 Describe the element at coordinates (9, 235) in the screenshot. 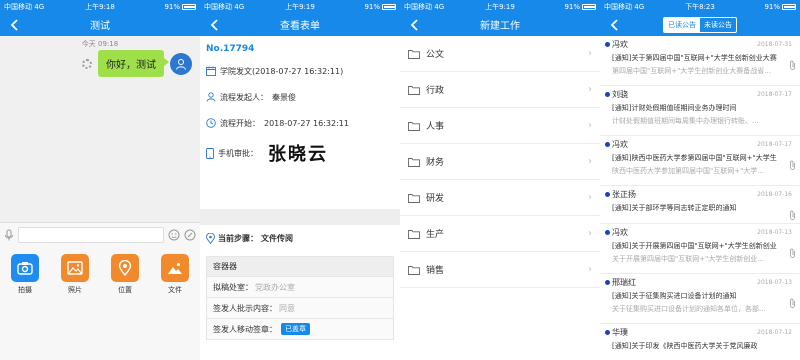

I see `microphone-icon` at that location.